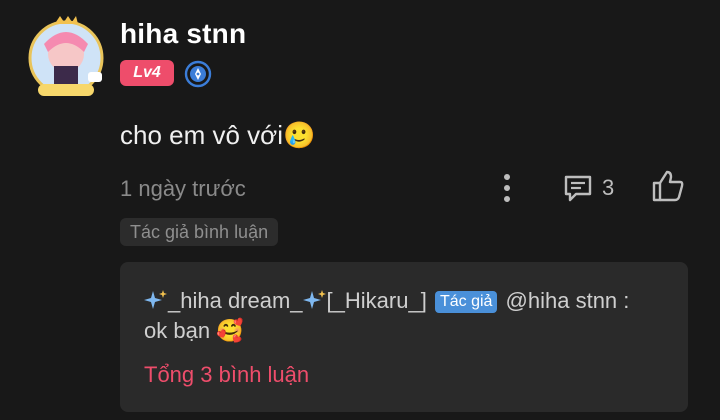 This screenshot has height=420, width=720. What do you see at coordinates (147, 73) in the screenshot?
I see `level-badge: Lv4` at bounding box center [147, 73].